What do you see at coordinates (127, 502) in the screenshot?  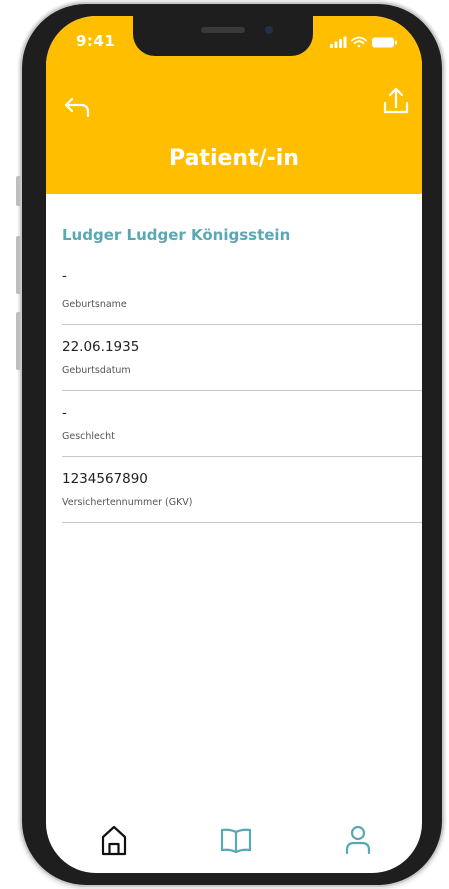 I see `field-label: Versichertennummer (GKV)` at bounding box center [127, 502].